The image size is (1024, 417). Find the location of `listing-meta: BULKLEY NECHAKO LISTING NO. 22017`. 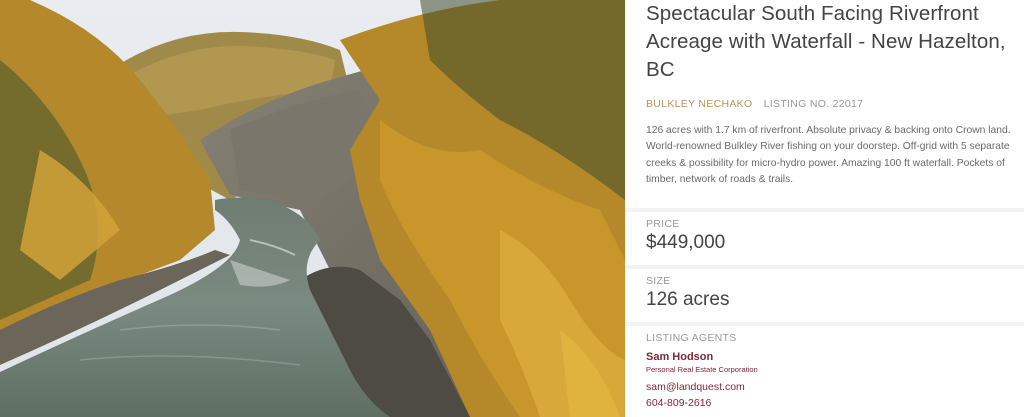

listing-meta: BULKLEY NECHAKO LISTING NO. 22017 is located at coordinates (835, 104).